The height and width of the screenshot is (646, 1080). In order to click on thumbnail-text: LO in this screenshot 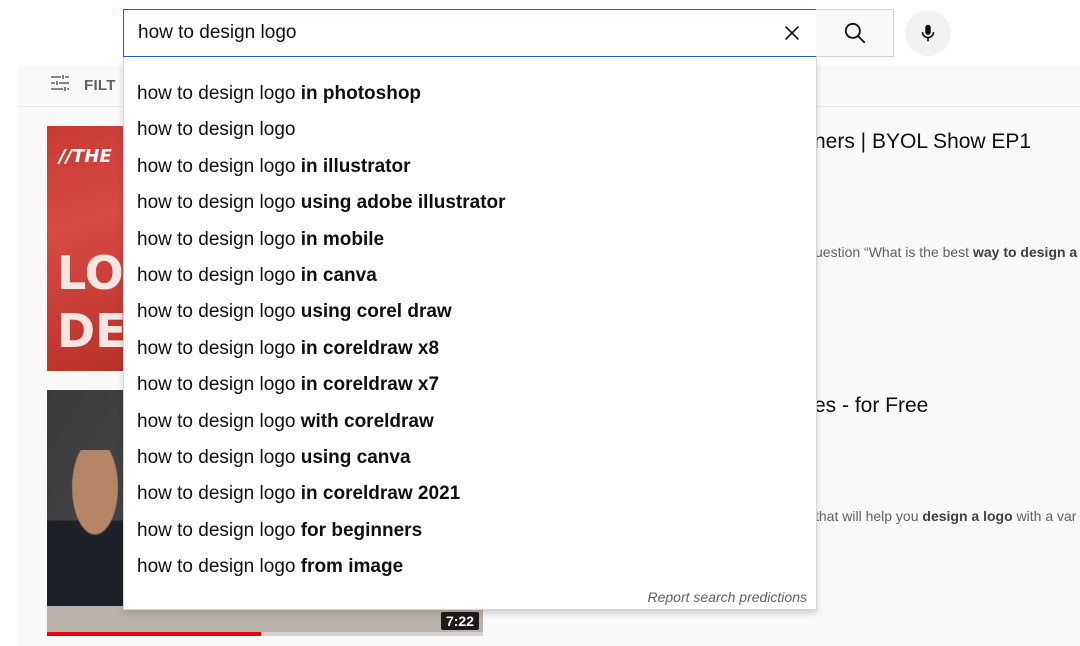, I will do `click(90, 273)`.